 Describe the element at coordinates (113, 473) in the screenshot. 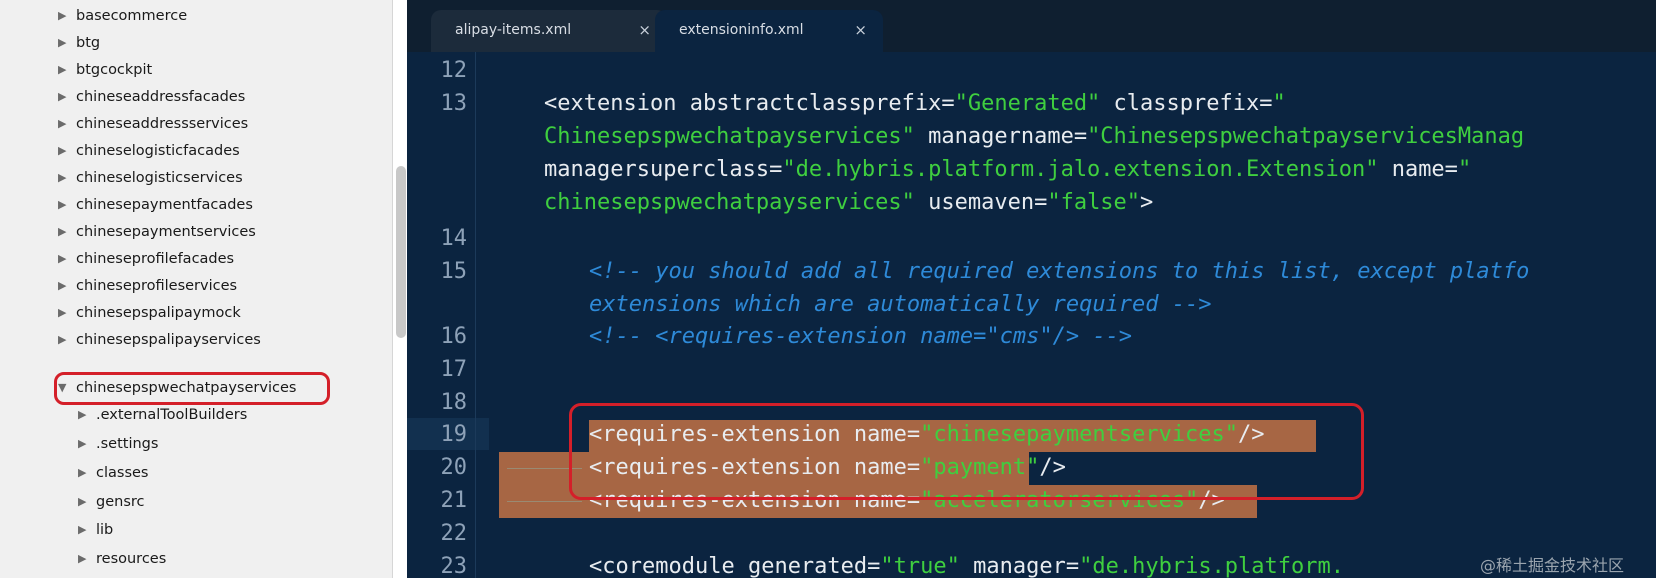

I see `tree-item-classes: ▶ classes` at that location.